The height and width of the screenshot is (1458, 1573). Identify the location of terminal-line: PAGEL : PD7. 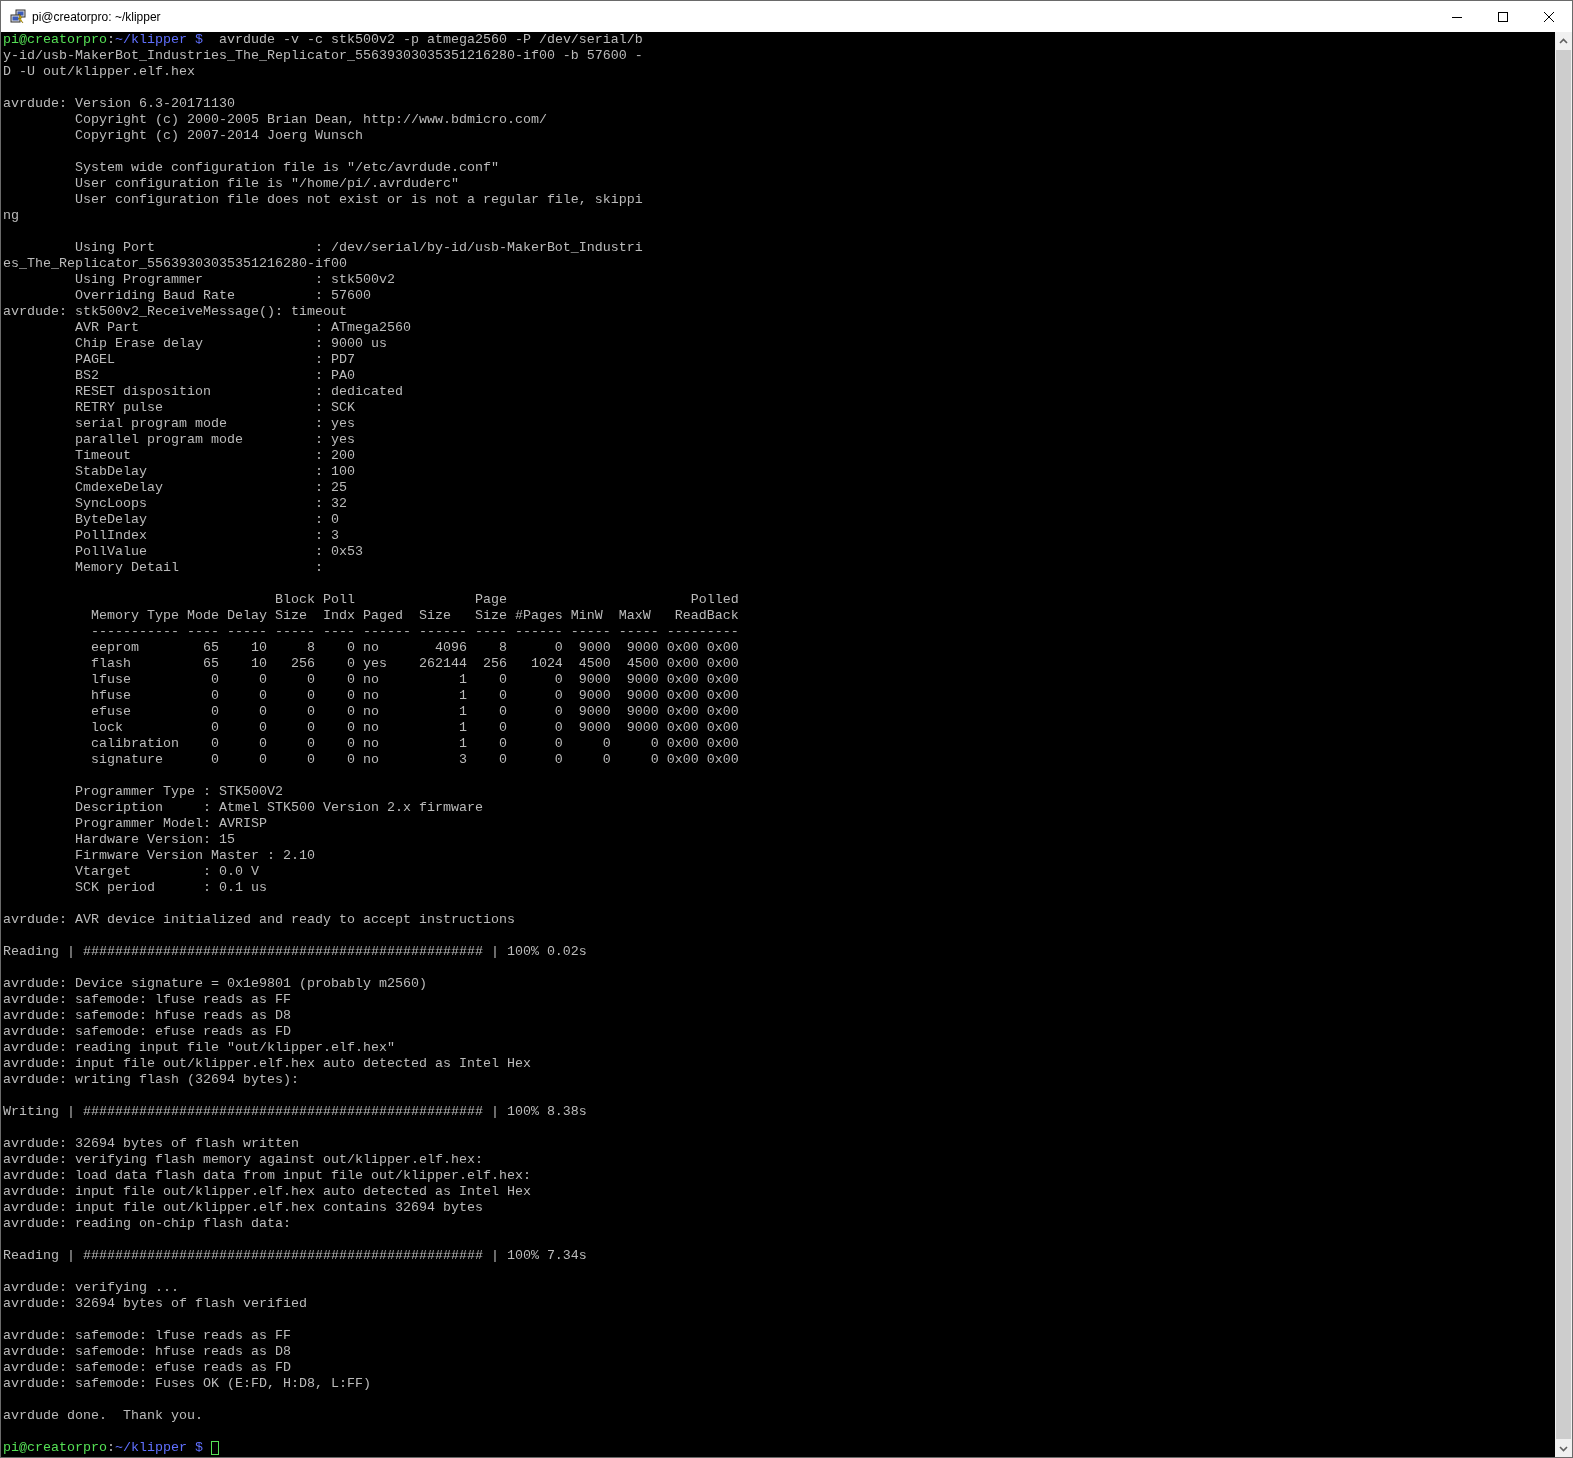
(214, 360).